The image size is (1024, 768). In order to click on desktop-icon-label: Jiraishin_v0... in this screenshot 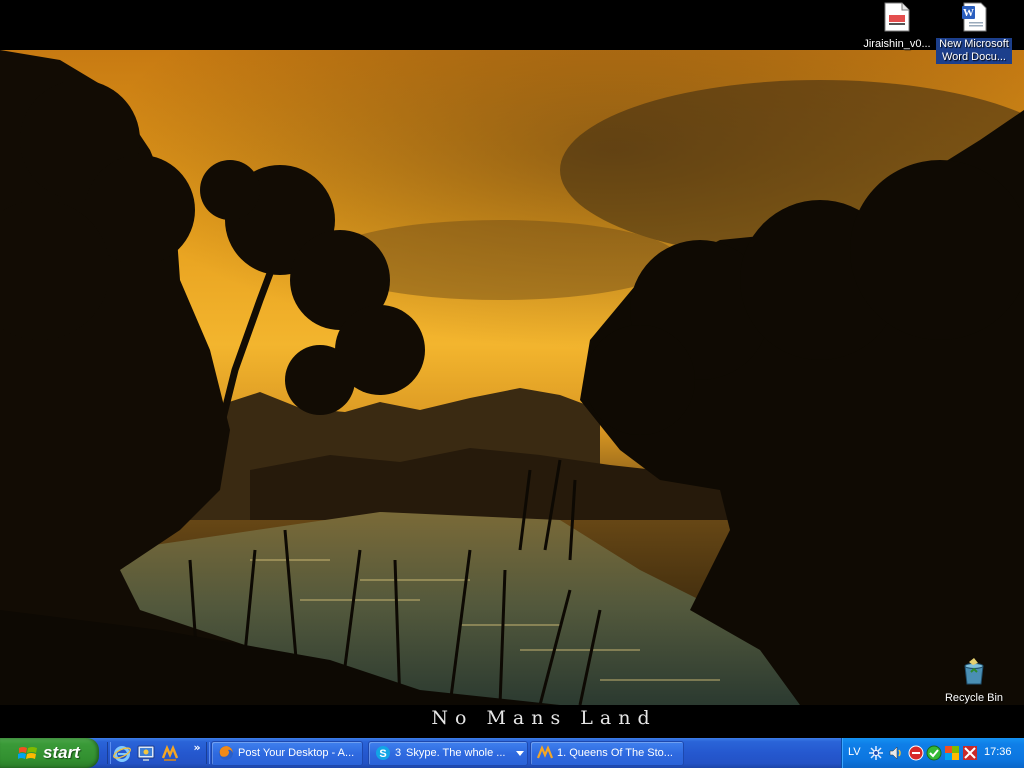, I will do `click(897, 44)`.